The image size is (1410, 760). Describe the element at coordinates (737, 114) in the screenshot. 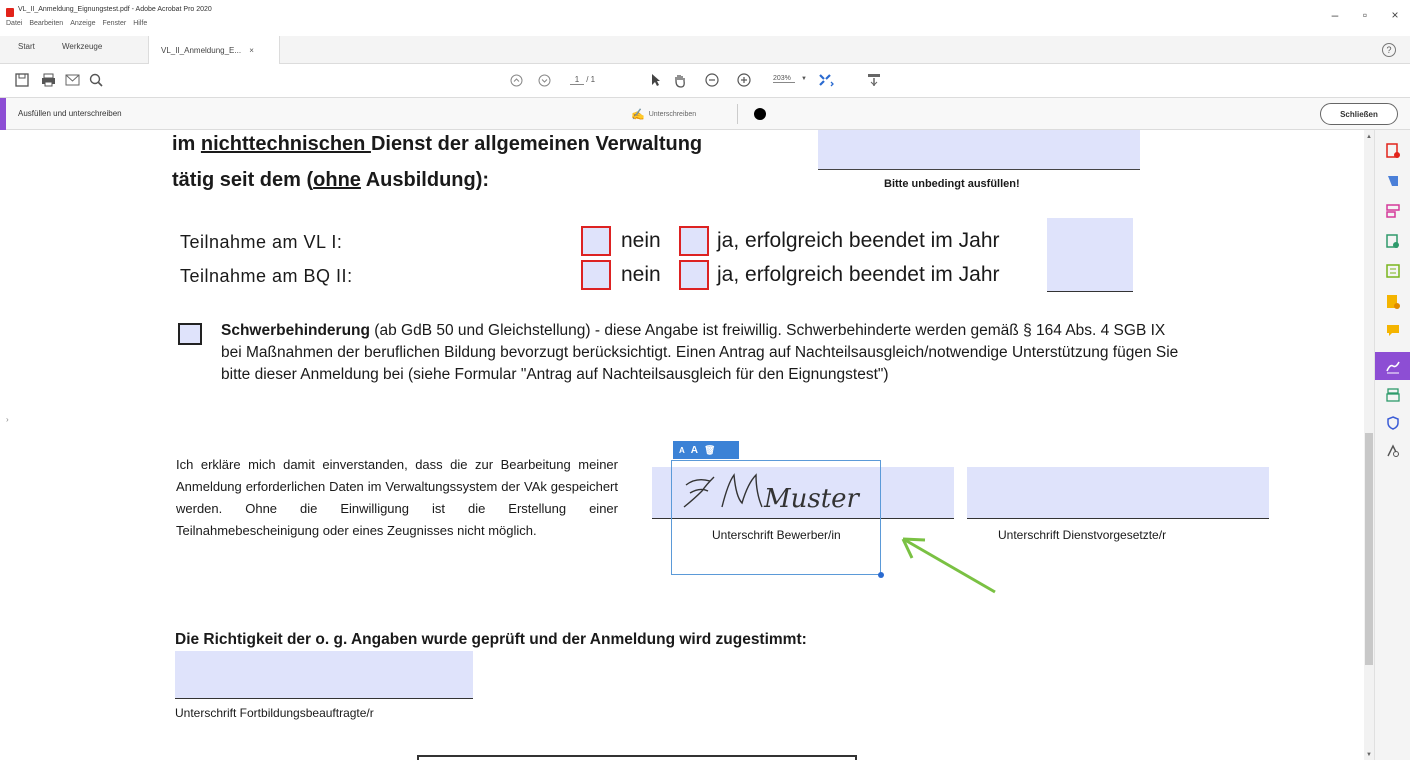

I see `divider` at that location.